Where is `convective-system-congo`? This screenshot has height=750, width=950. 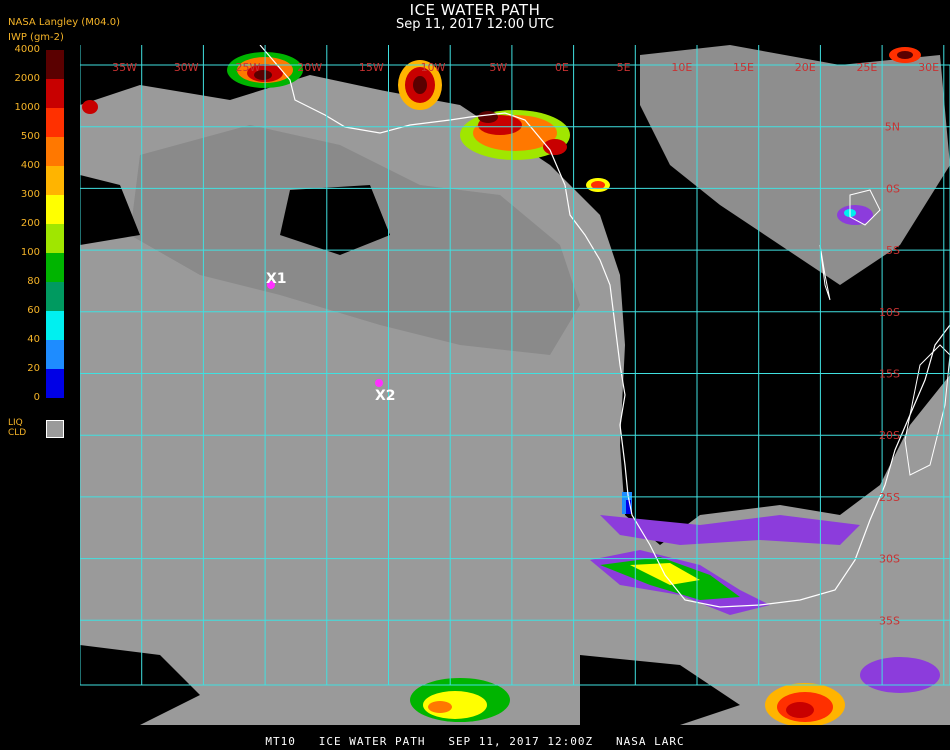 convective-system-congo is located at coordinates (515, 135).